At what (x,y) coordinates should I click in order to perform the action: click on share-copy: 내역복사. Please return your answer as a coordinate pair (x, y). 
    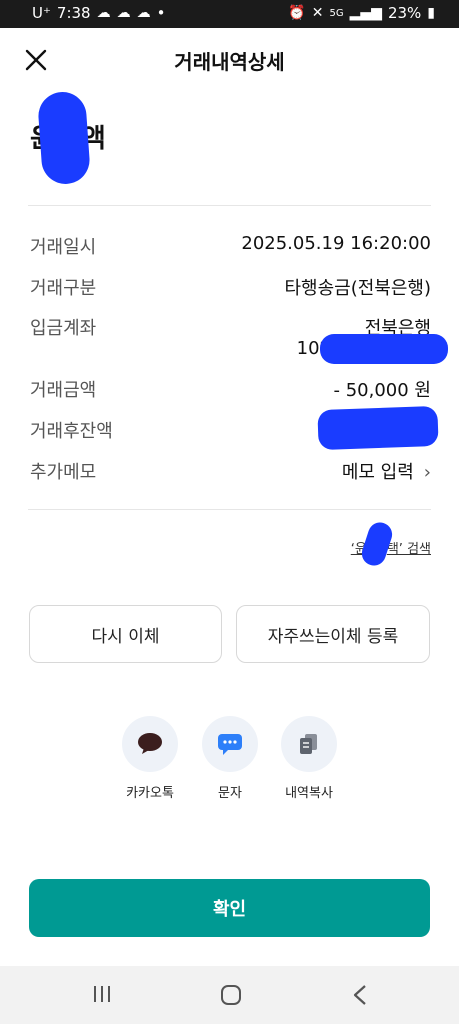
    Looking at the image, I should click on (309, 758).